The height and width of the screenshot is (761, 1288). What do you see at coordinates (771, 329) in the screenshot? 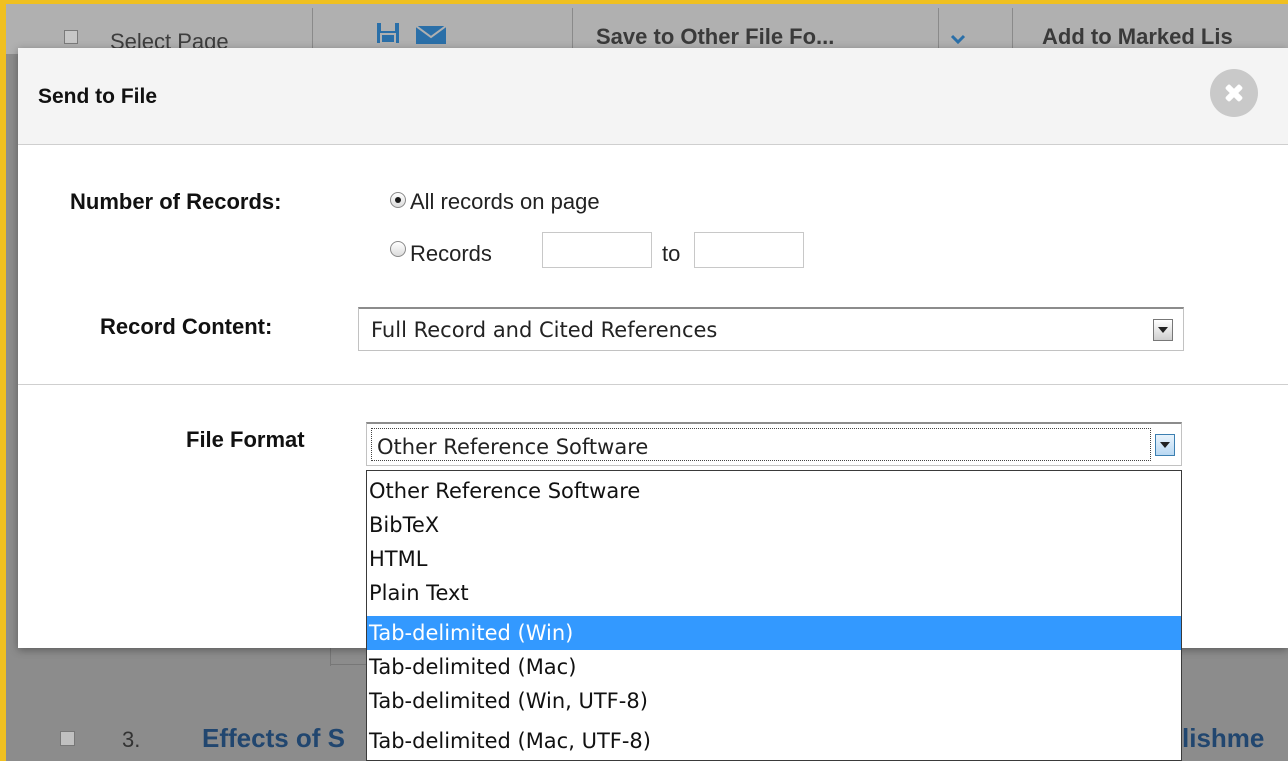
I see `record-content-select: Full Record and Cited References` at bounding box center [771, 329].